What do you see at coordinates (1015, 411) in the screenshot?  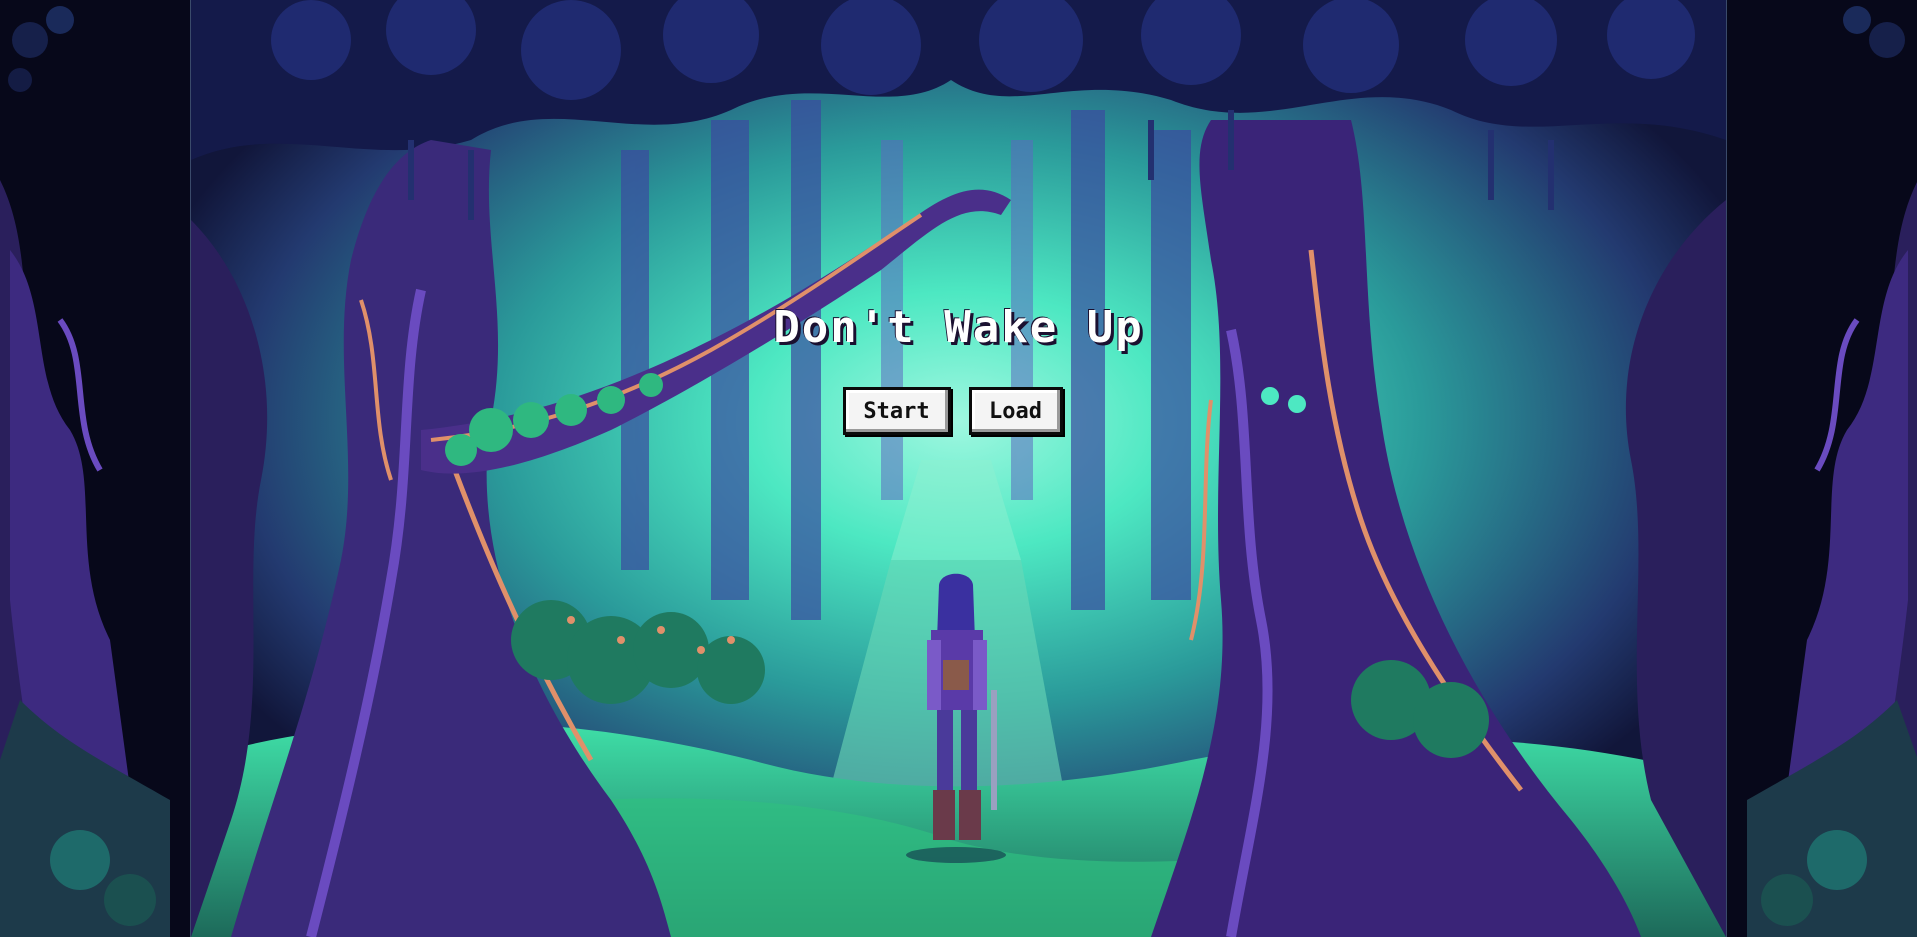 I see `load-button: Load` at bounding box center [1015, 411].